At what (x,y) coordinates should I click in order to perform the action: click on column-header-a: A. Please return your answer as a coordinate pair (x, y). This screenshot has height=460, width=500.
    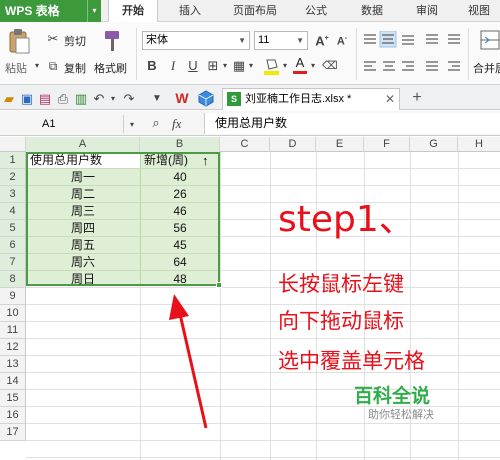
    Looking at the image, I should click on (83, 144).